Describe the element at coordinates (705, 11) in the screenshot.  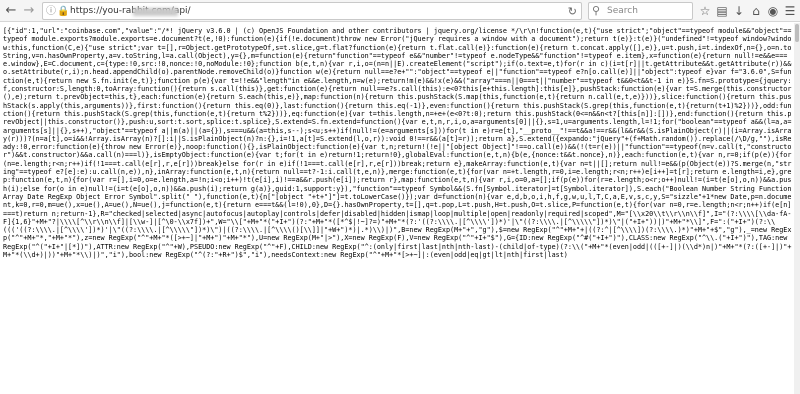
I see `star-icon: ☆` at that location.